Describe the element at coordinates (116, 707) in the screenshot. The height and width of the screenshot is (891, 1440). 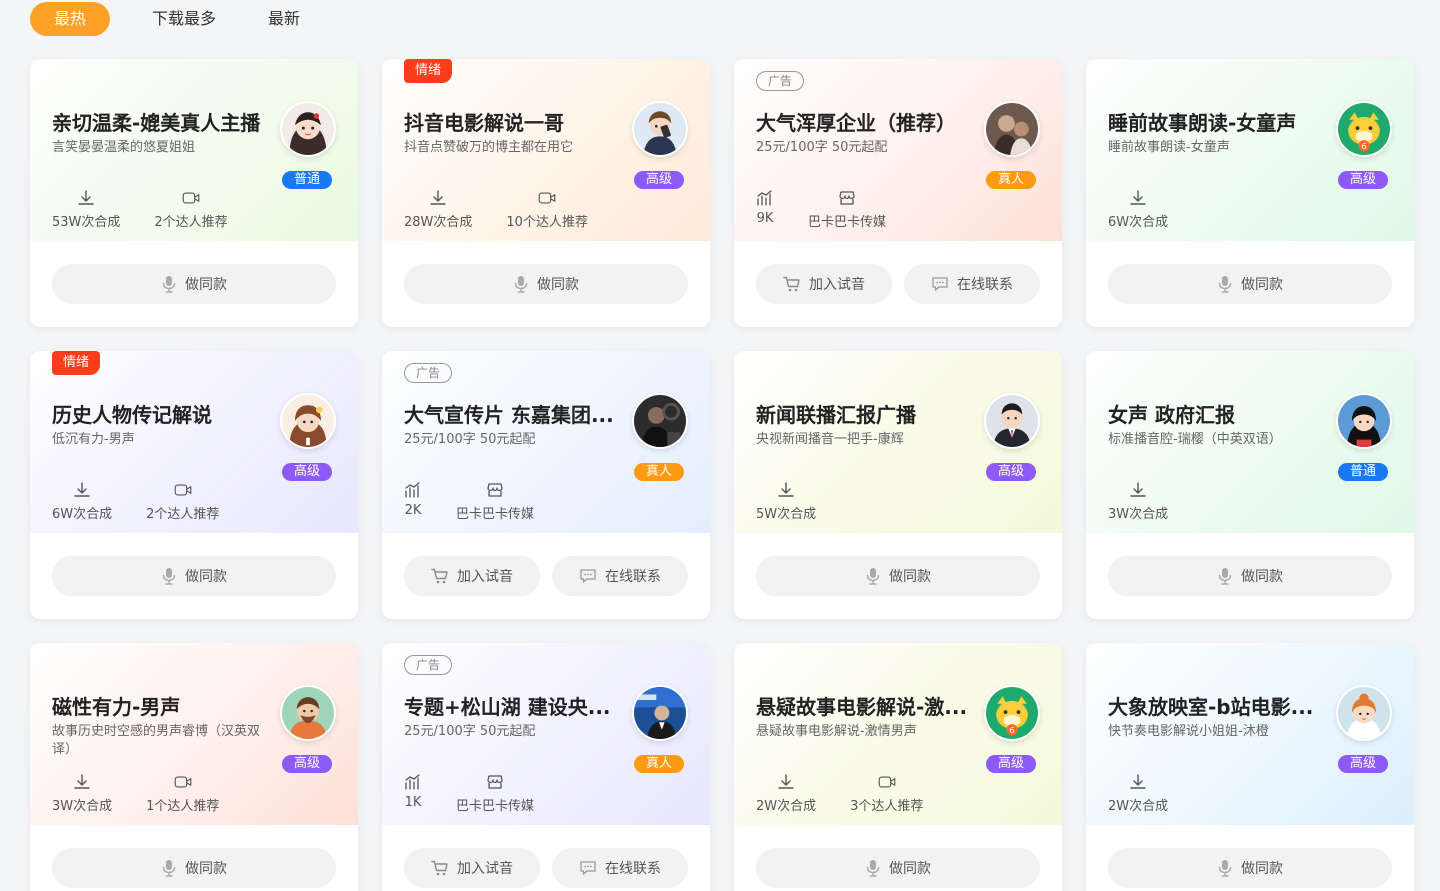
I see `card-title: 磁性有力-男声` at that location.